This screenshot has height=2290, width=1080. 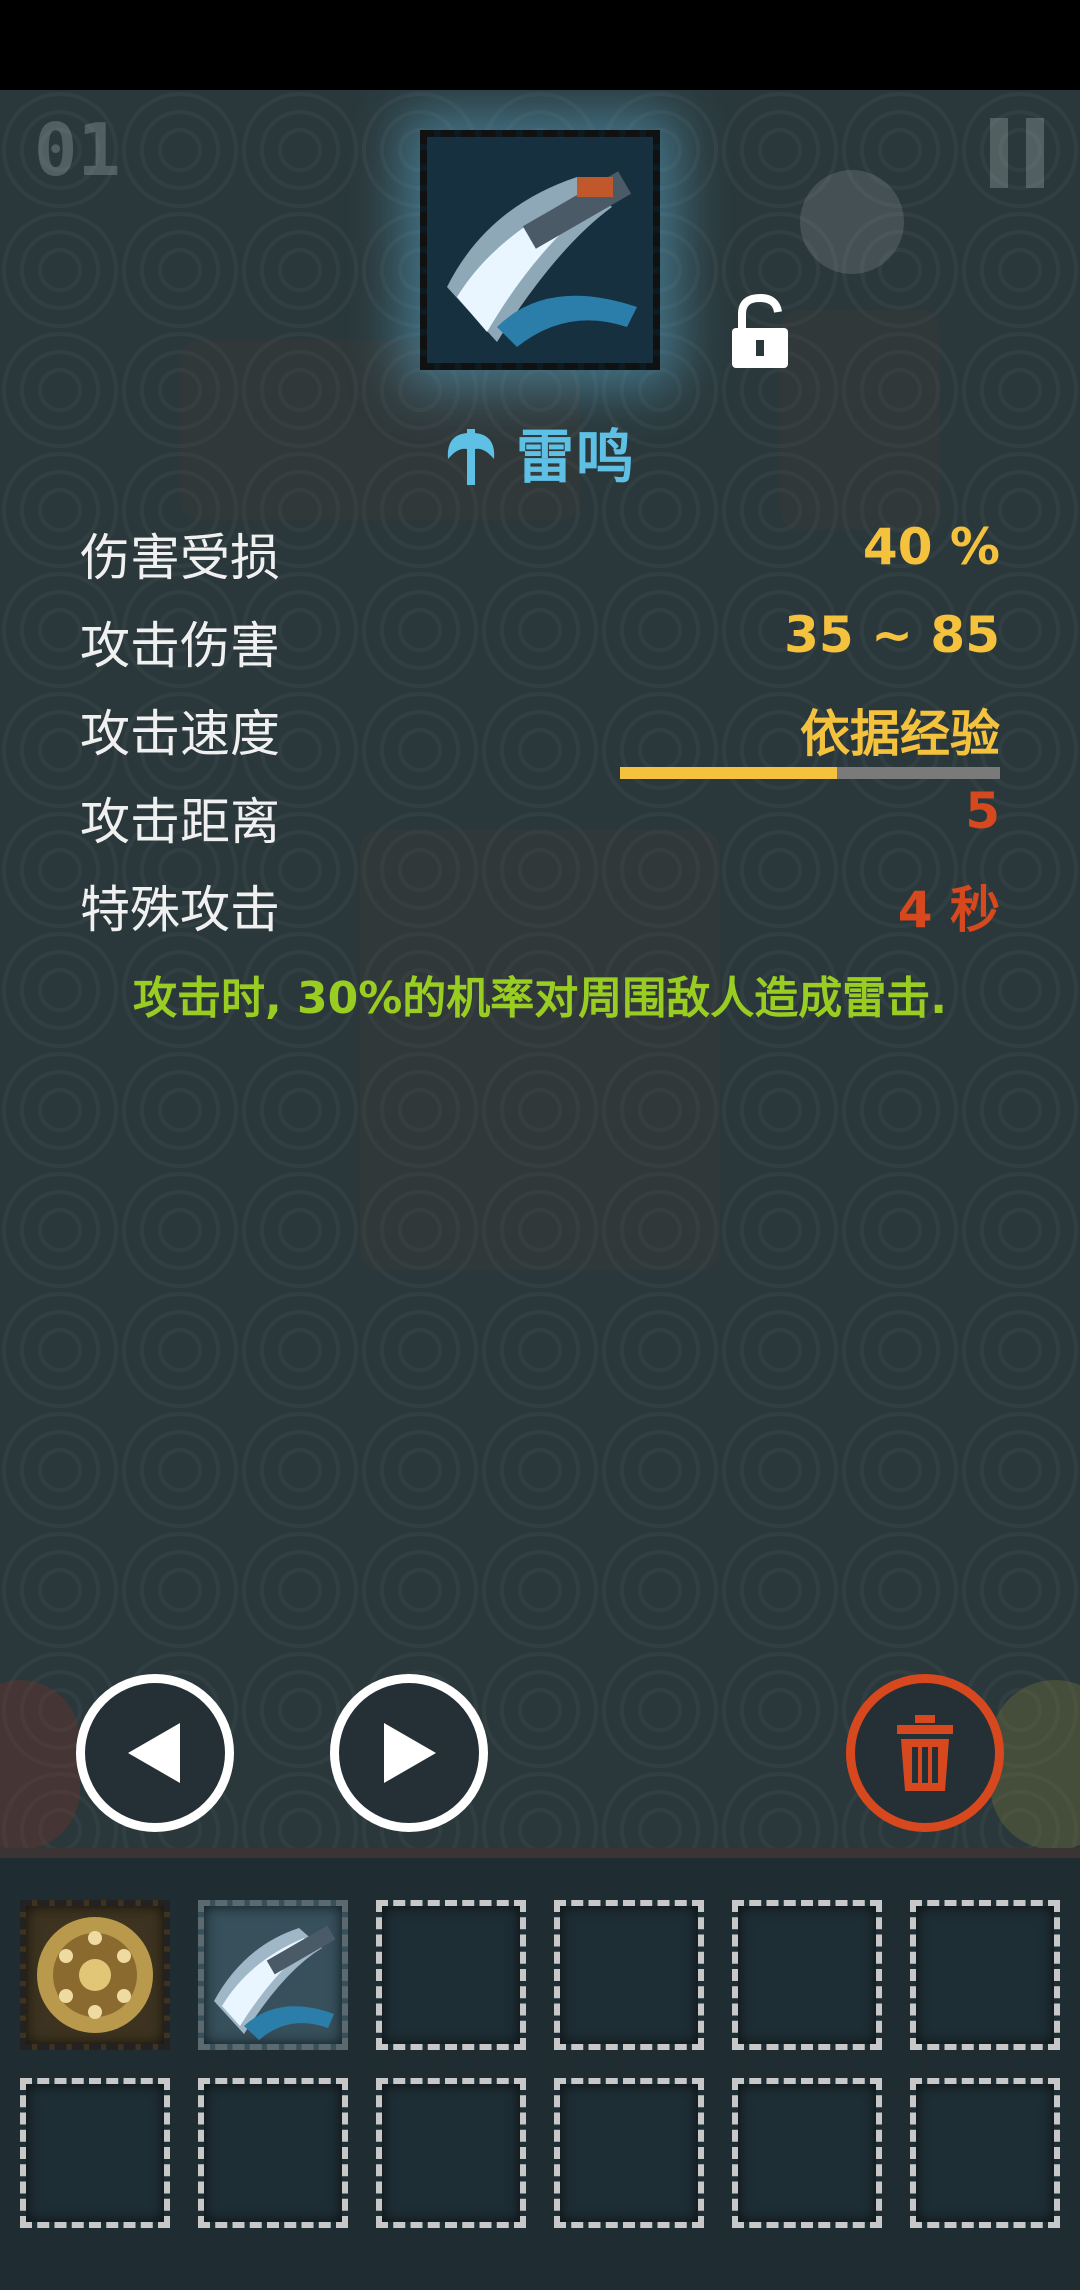 I want to click on item-name: 雷鸣, so click(x=575, y=457).